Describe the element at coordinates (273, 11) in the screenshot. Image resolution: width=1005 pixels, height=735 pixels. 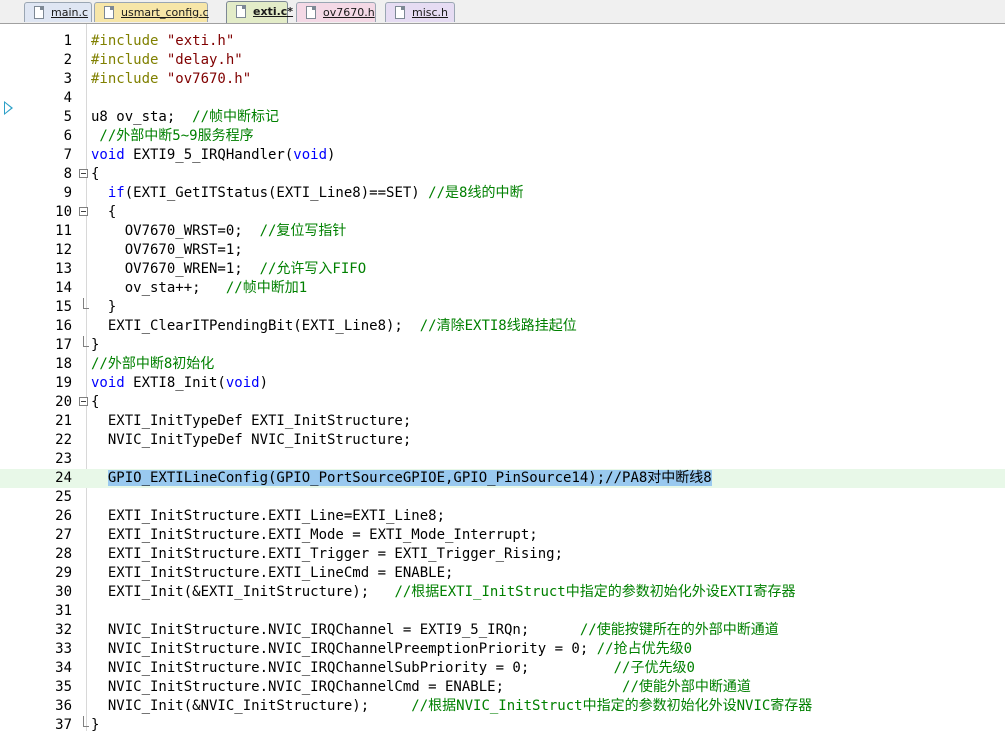
I see `tab-label: exti.c*` at that location.